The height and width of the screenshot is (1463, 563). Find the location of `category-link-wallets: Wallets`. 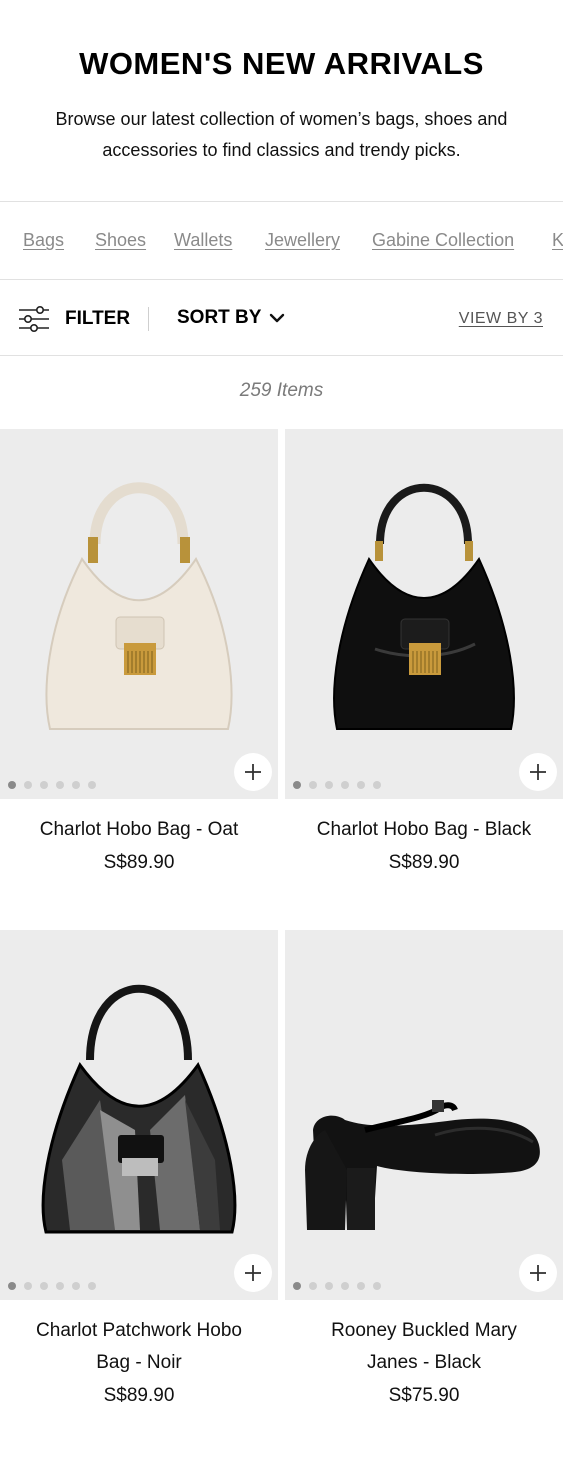

category-link-wallets: Wallets is located at coordinates (203, 240).